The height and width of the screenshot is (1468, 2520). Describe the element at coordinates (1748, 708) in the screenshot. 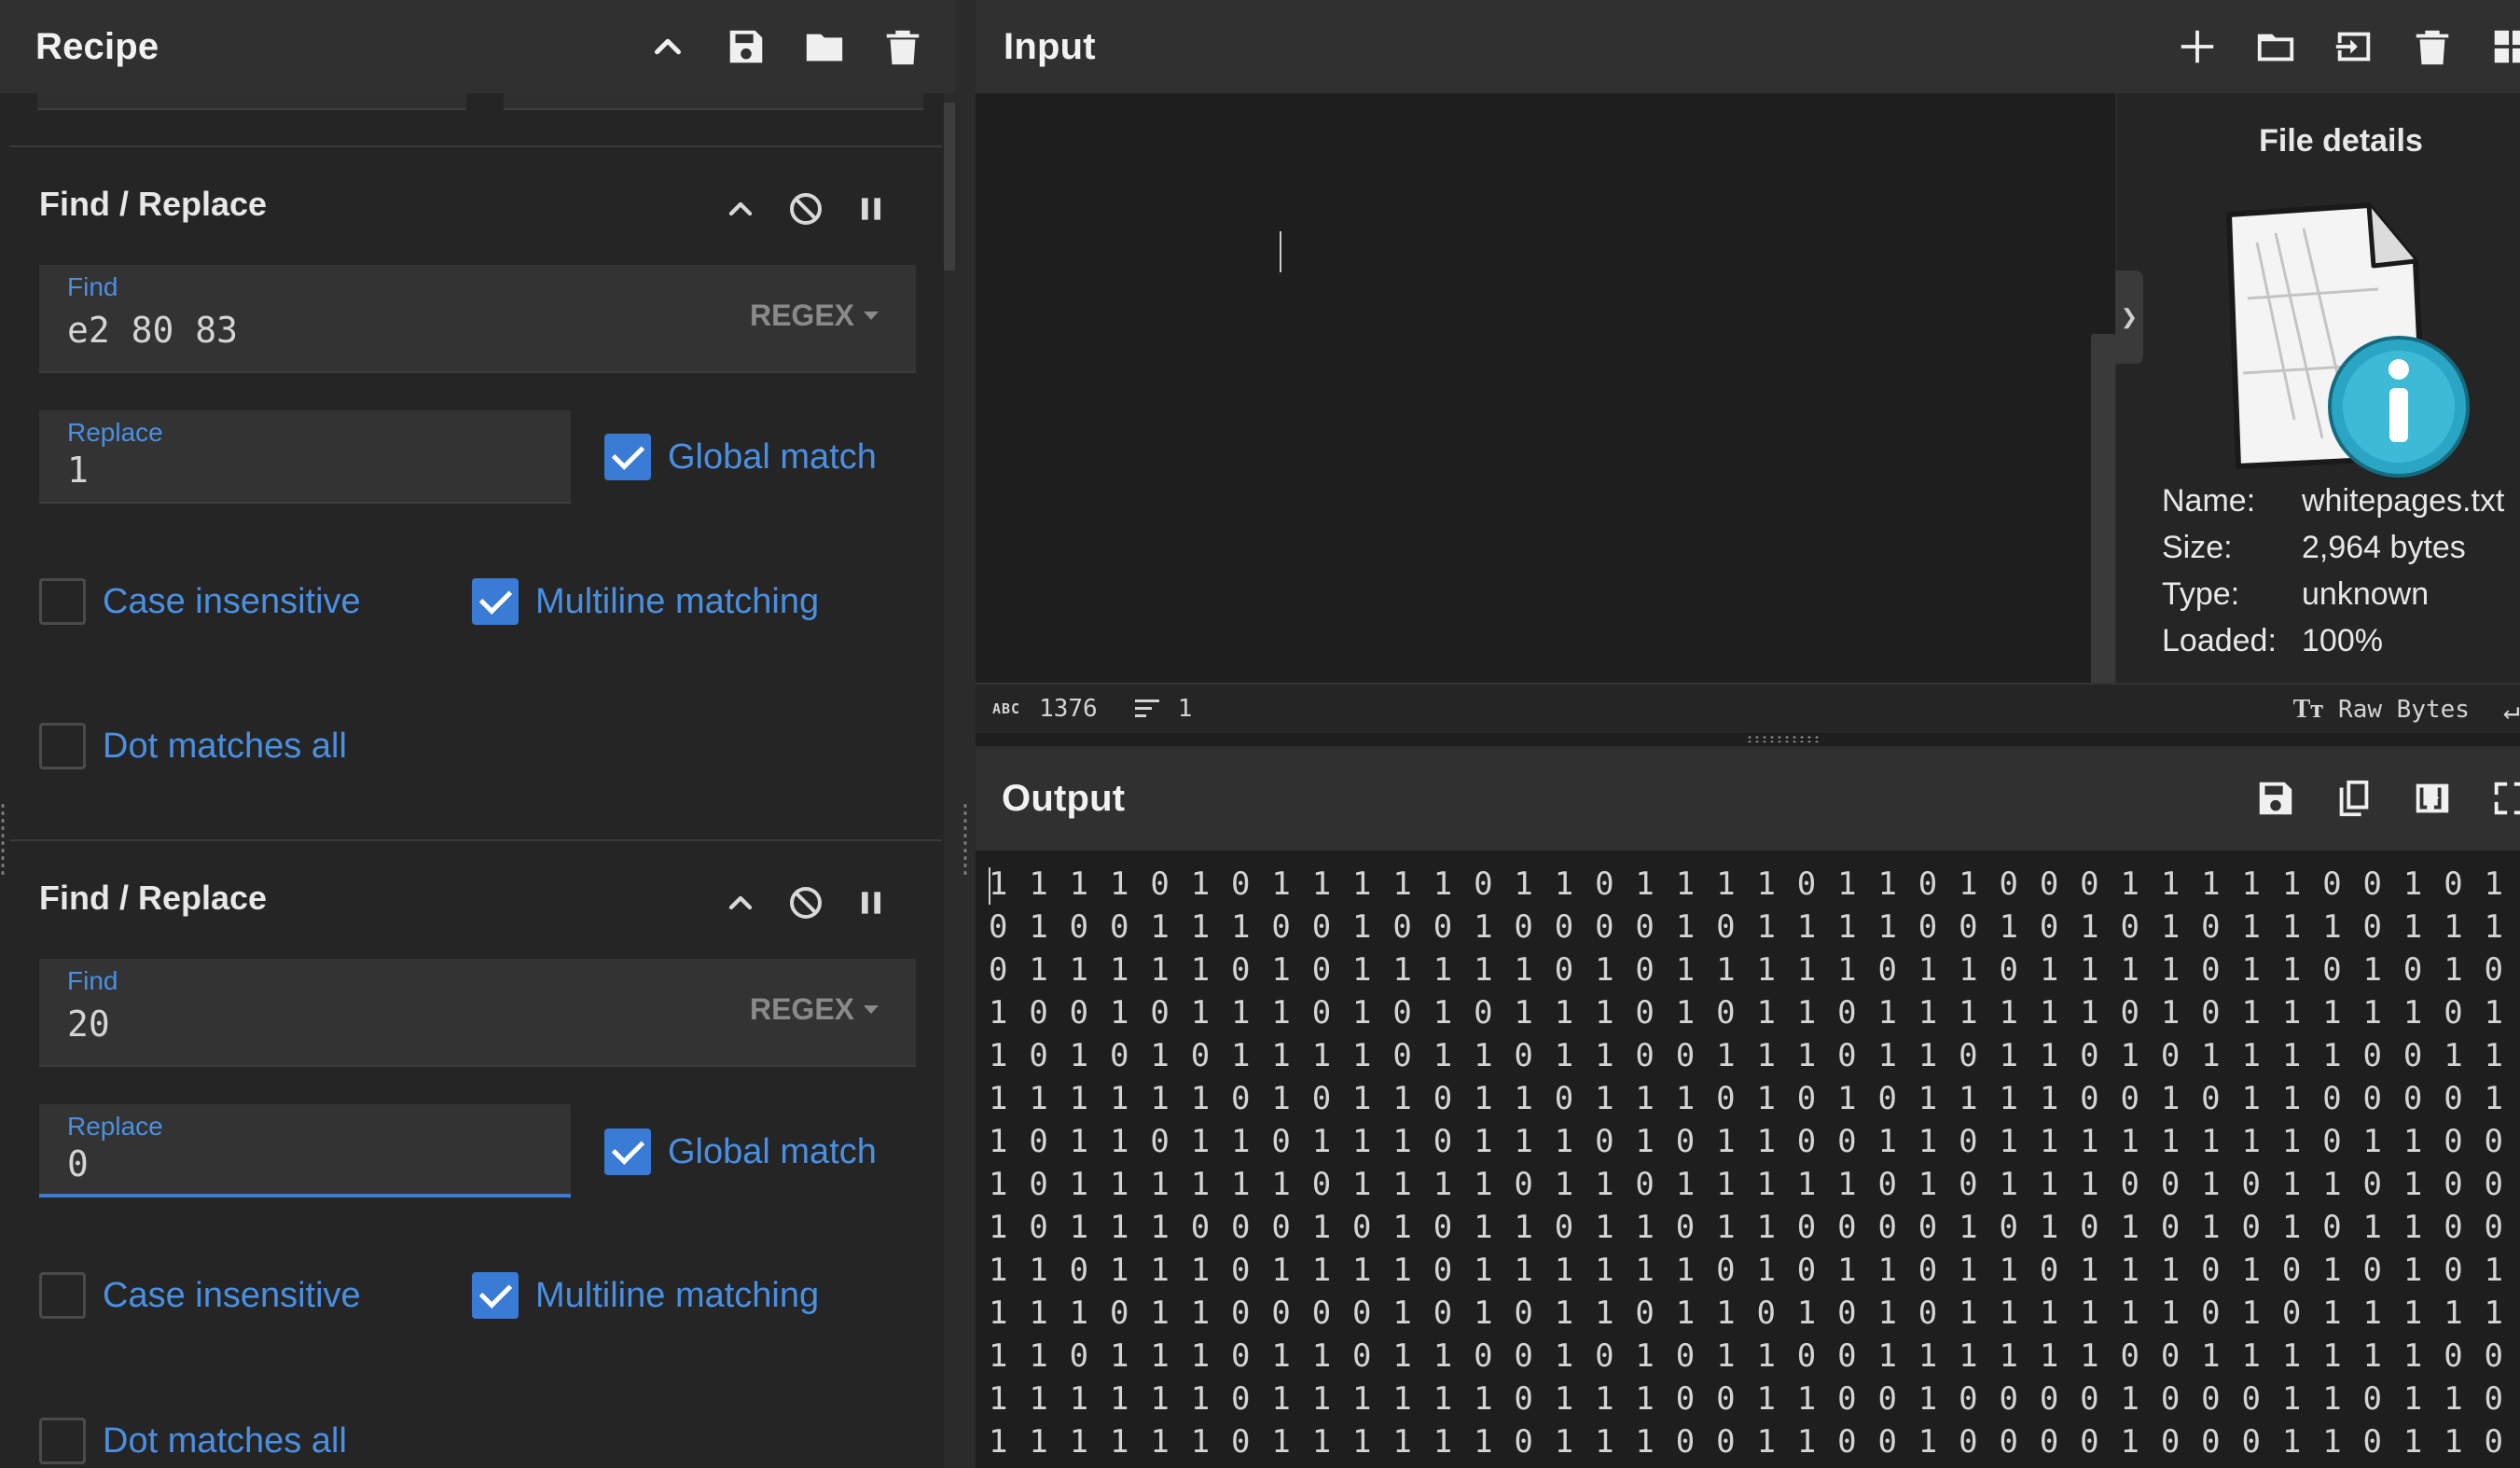

I see `input-status-bar: ABC 1376 1 Tт Raw Bytes ↵` at that location.